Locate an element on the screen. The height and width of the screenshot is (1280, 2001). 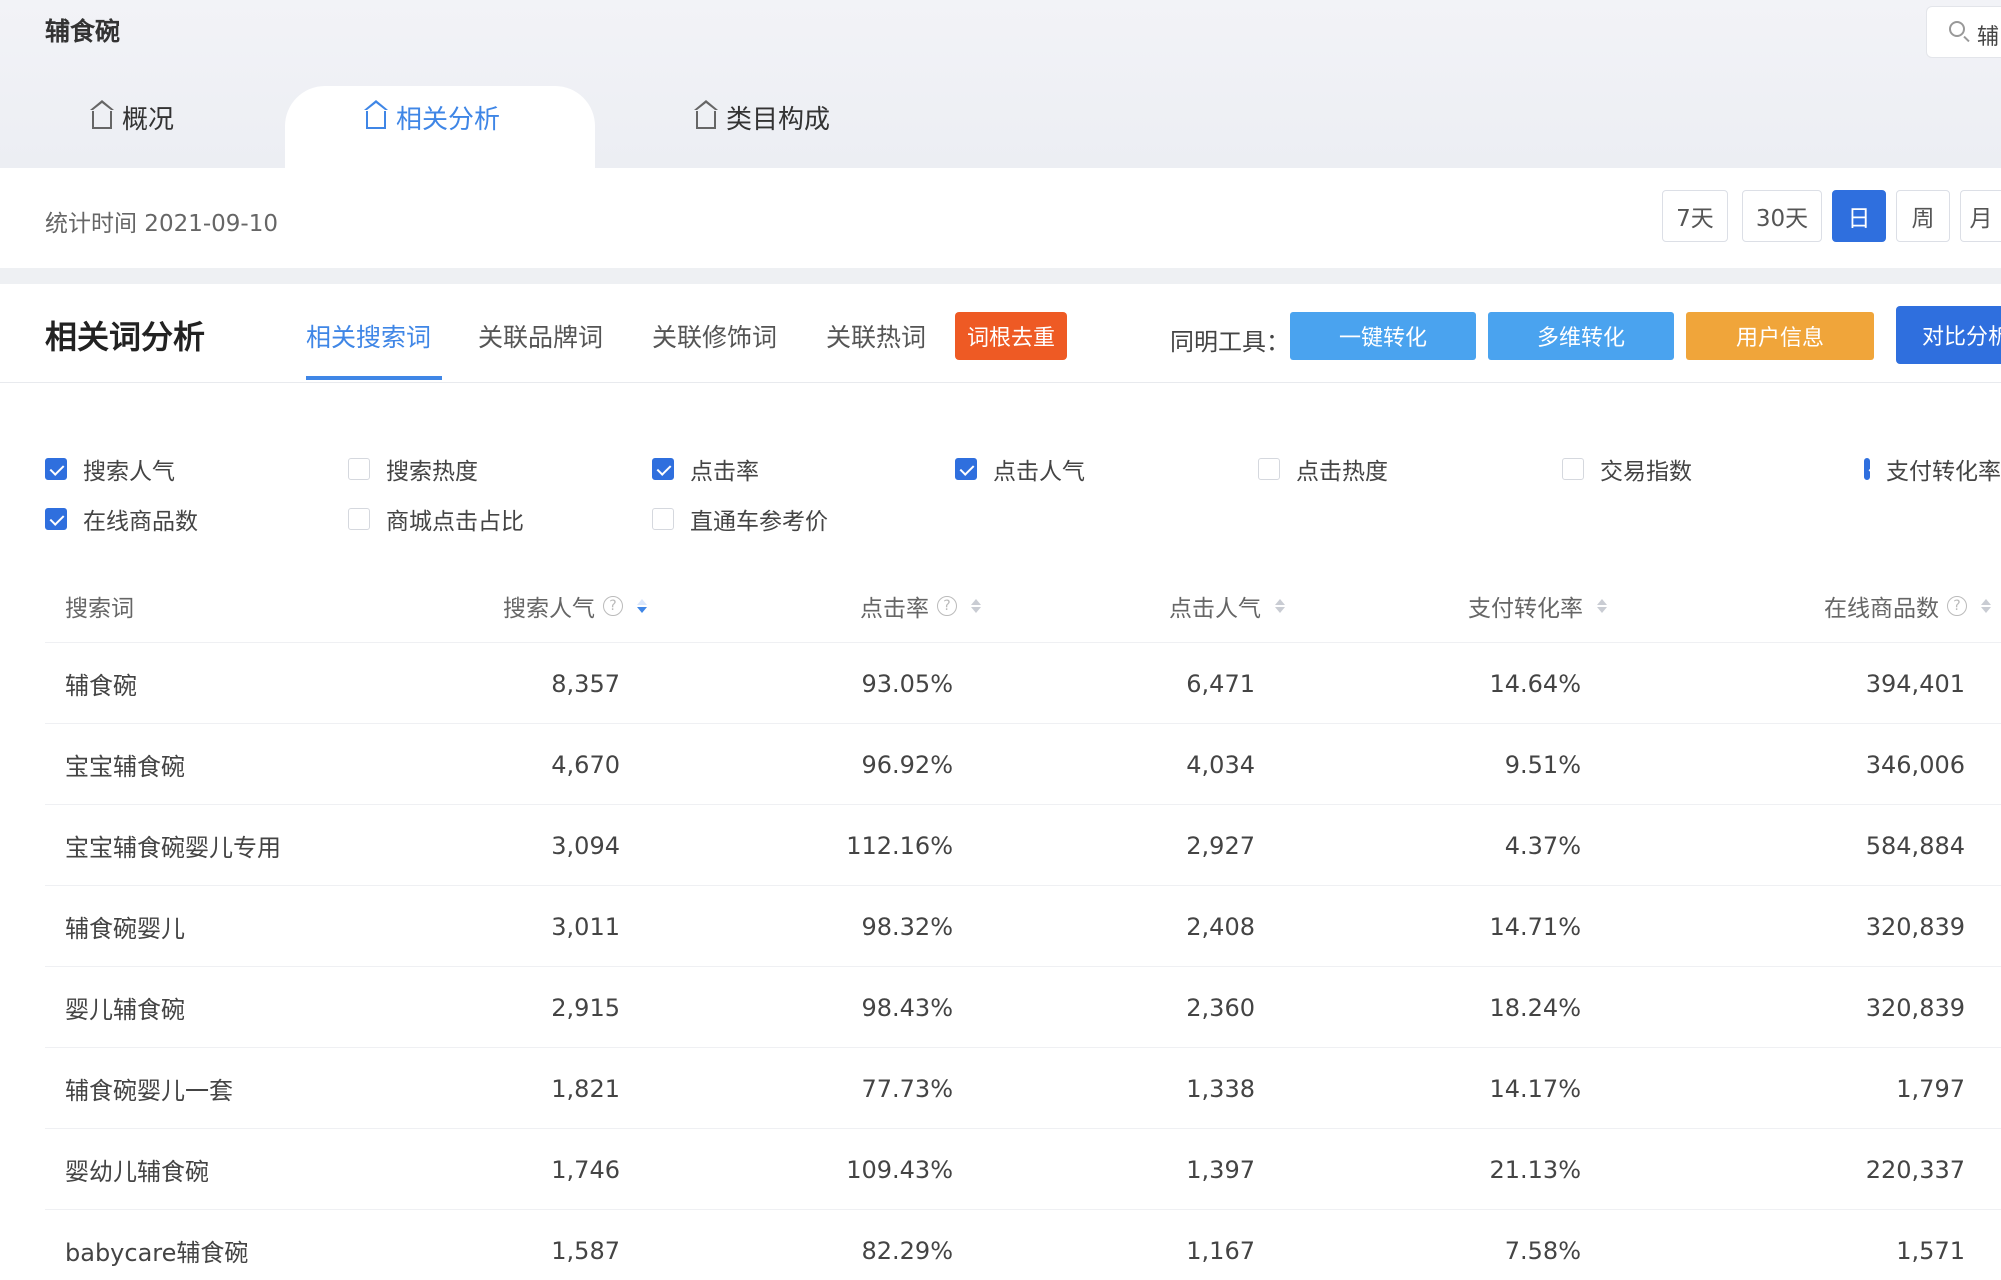
column-header-click-popularity: 点击人气 is located at coordinates (1165, 606).